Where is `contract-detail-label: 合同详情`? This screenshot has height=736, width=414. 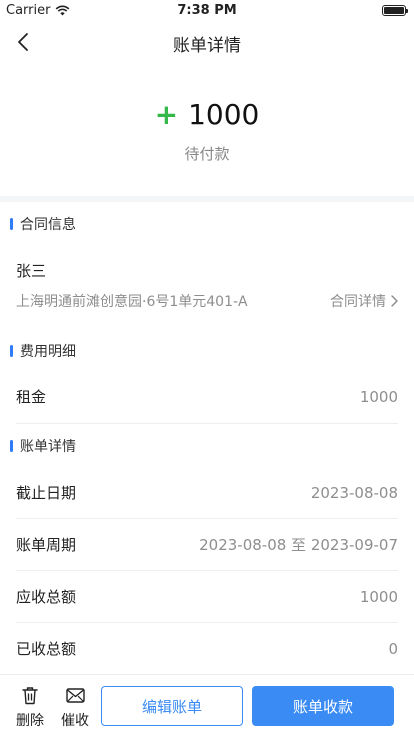 contract-detail-label: 合同详情 is located at coordinates (358, 302).